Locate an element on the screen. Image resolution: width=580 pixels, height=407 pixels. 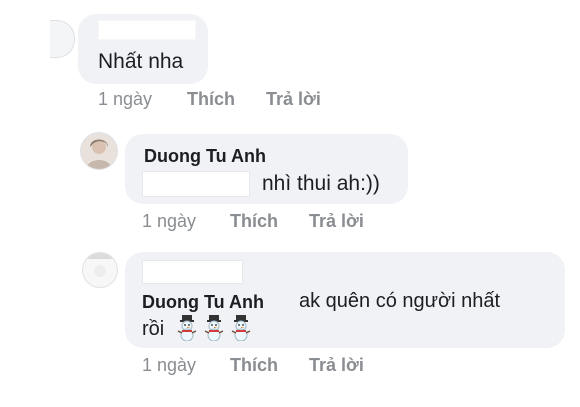
comment-bubble: Duong Tu Anh nhì thui ah:)) is located at coordinates (266, 169).